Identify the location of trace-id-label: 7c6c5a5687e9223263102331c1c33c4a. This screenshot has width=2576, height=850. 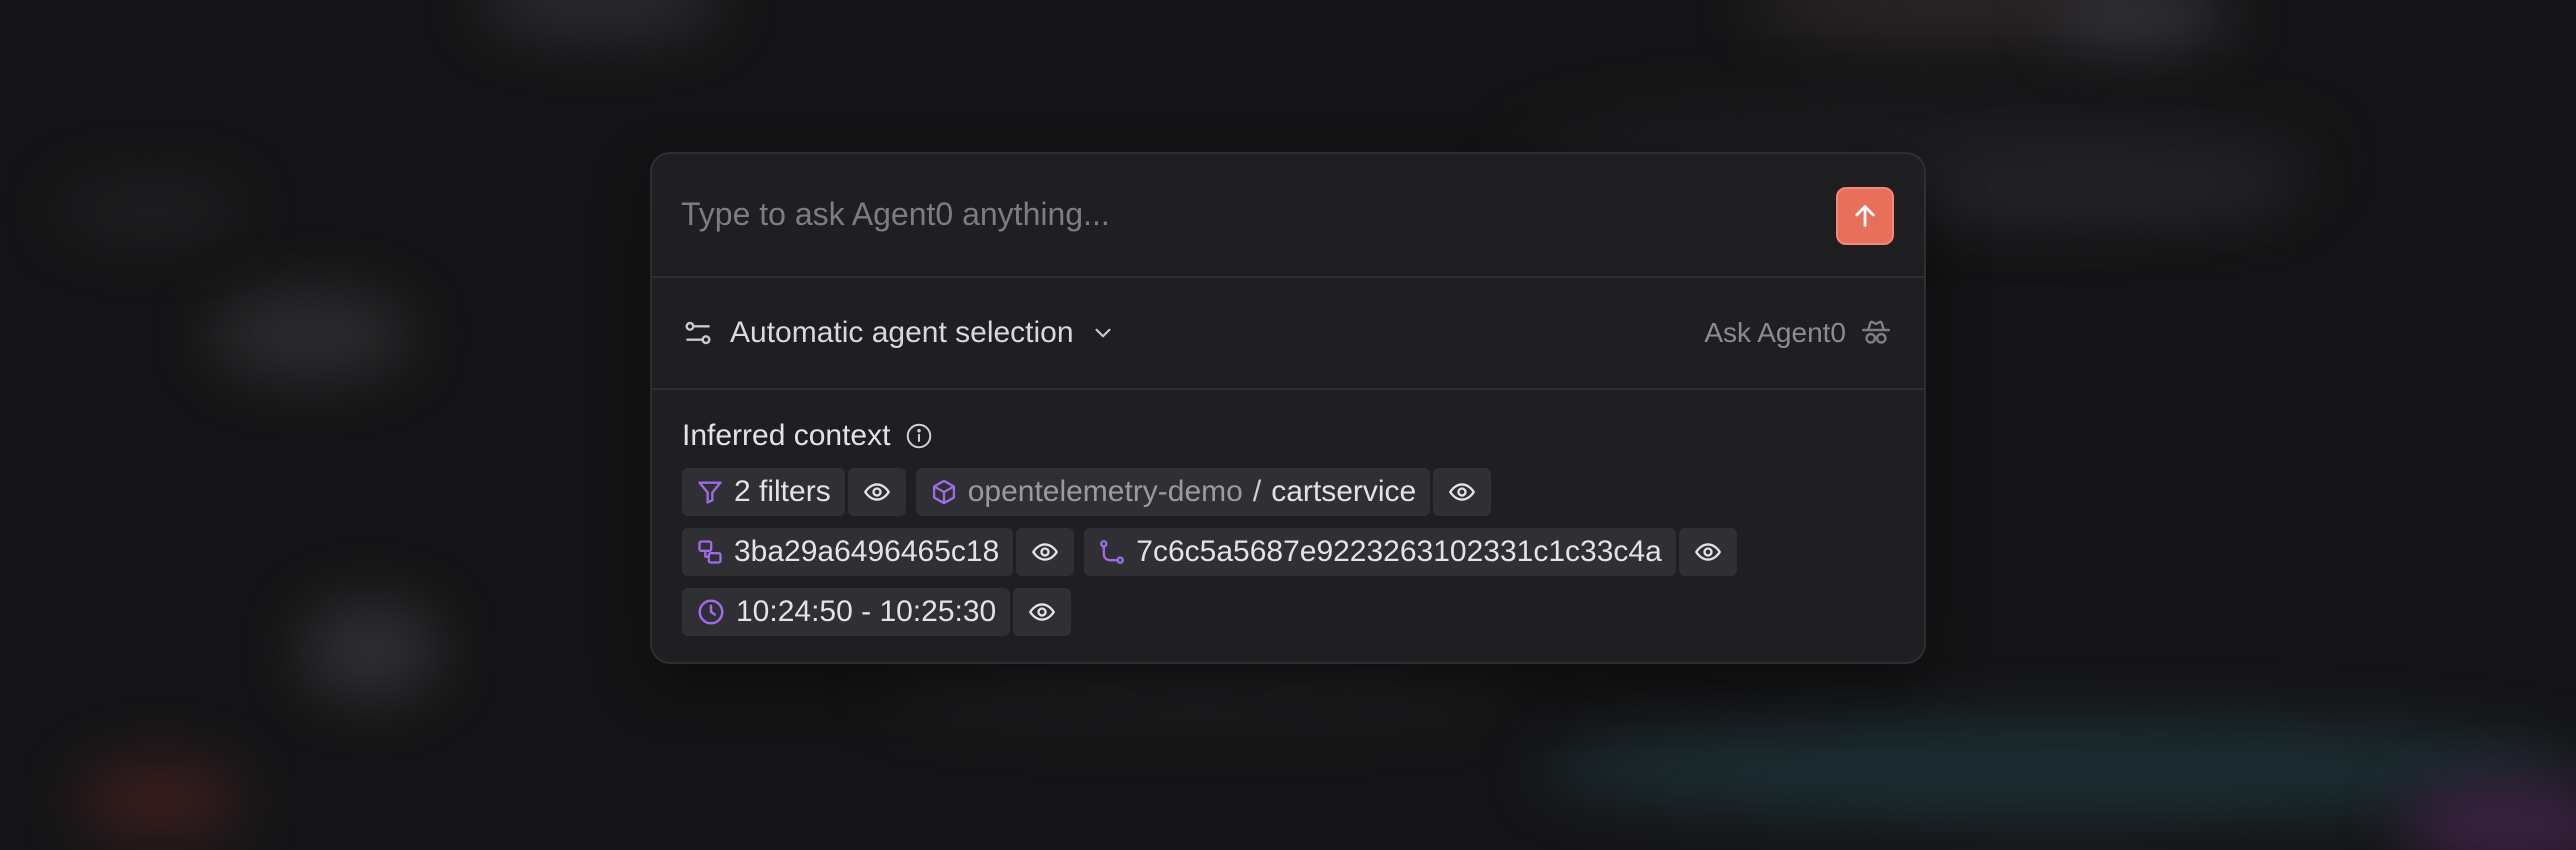
(1399, 551).